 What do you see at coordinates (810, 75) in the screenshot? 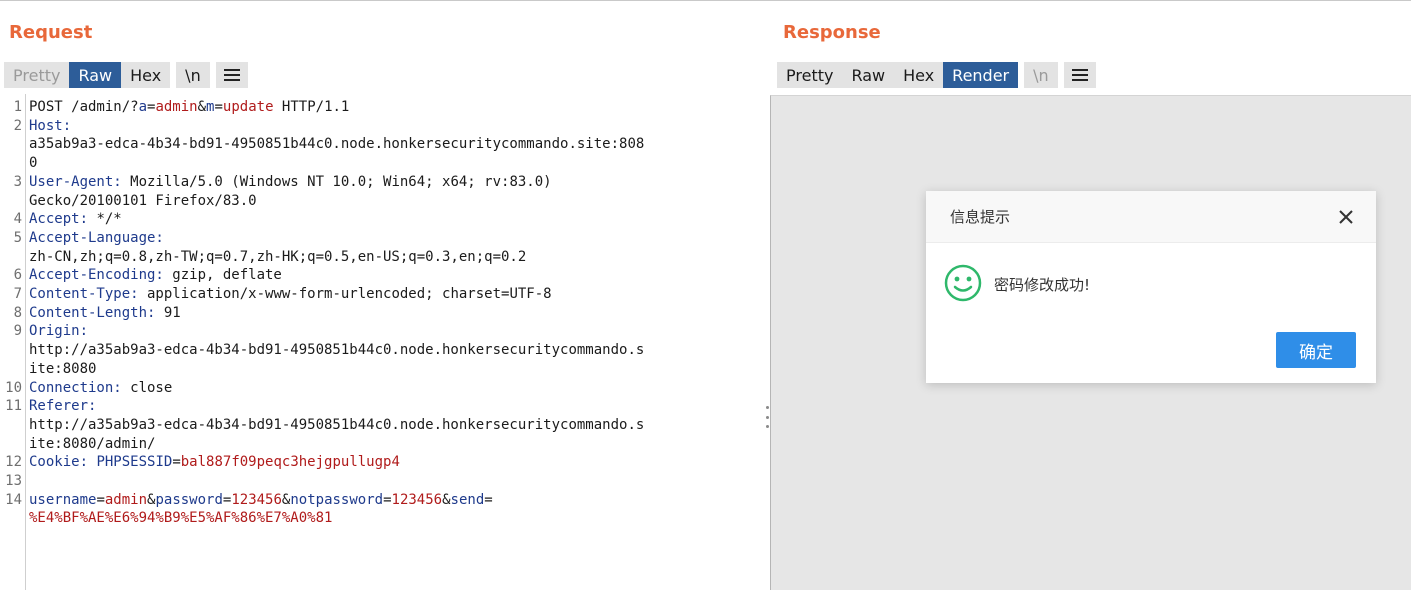
I see `response-tab-pretty: Pretty` at bounding box center [810, 75].